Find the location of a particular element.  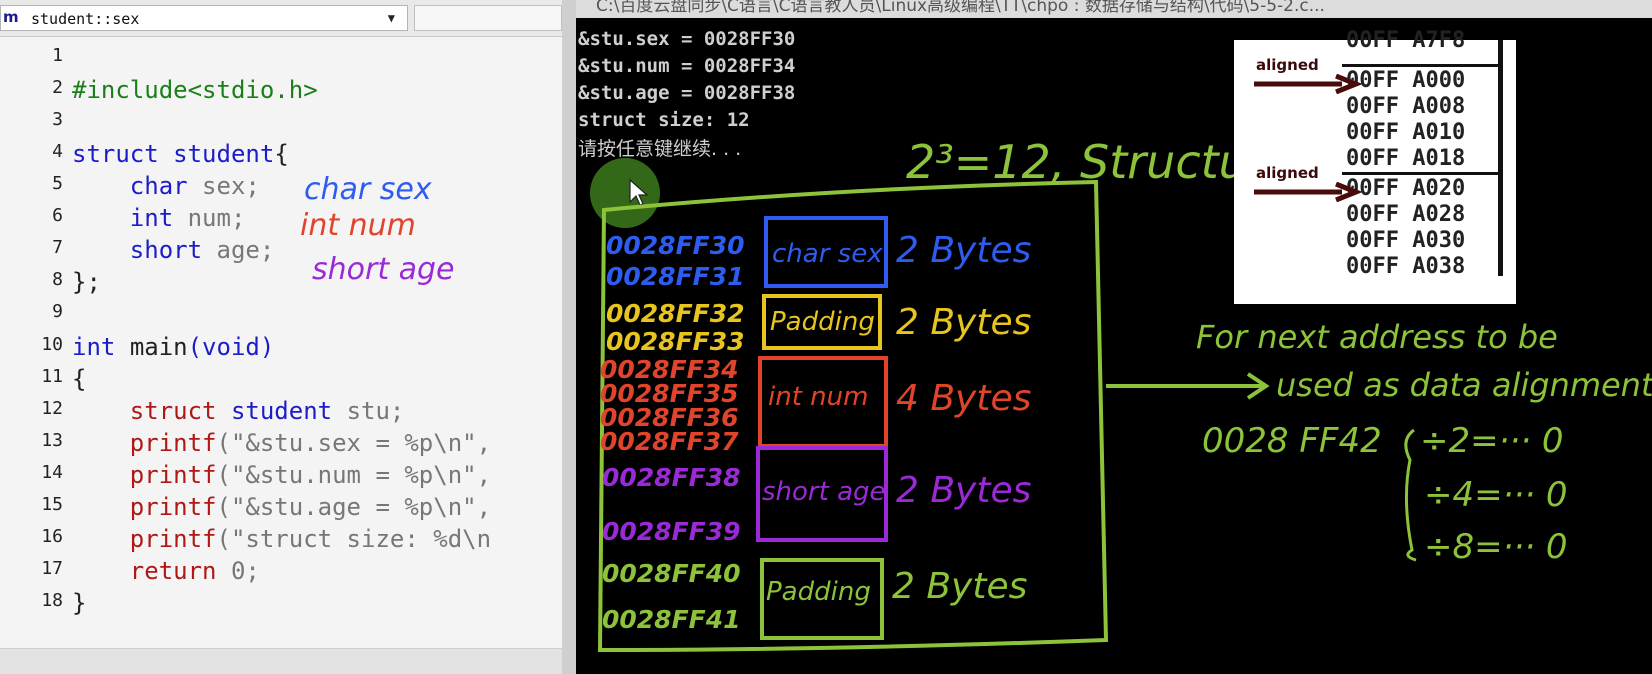

code-line-6: int num; is located at coordinates (159, 218).